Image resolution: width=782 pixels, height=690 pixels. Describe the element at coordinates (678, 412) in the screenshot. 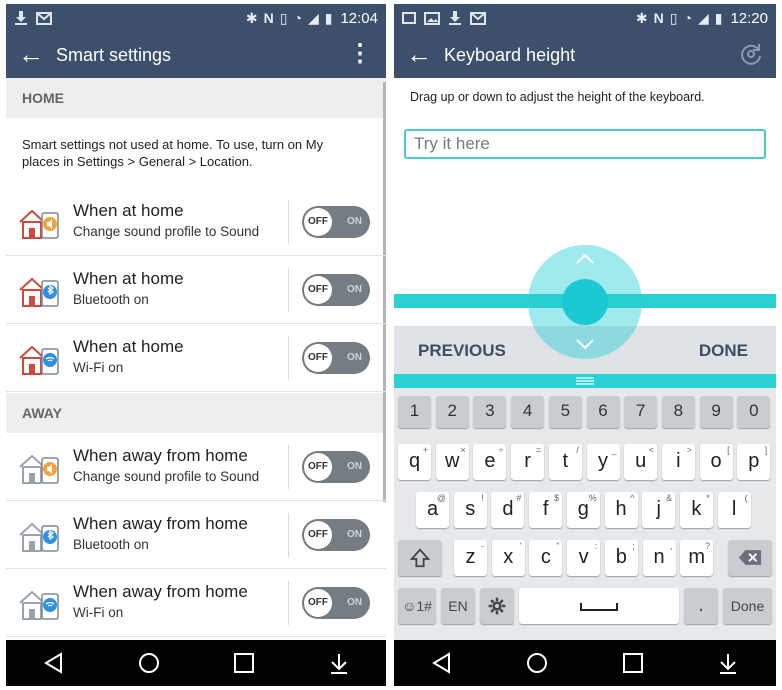

I see `key-8: 8` at that location.